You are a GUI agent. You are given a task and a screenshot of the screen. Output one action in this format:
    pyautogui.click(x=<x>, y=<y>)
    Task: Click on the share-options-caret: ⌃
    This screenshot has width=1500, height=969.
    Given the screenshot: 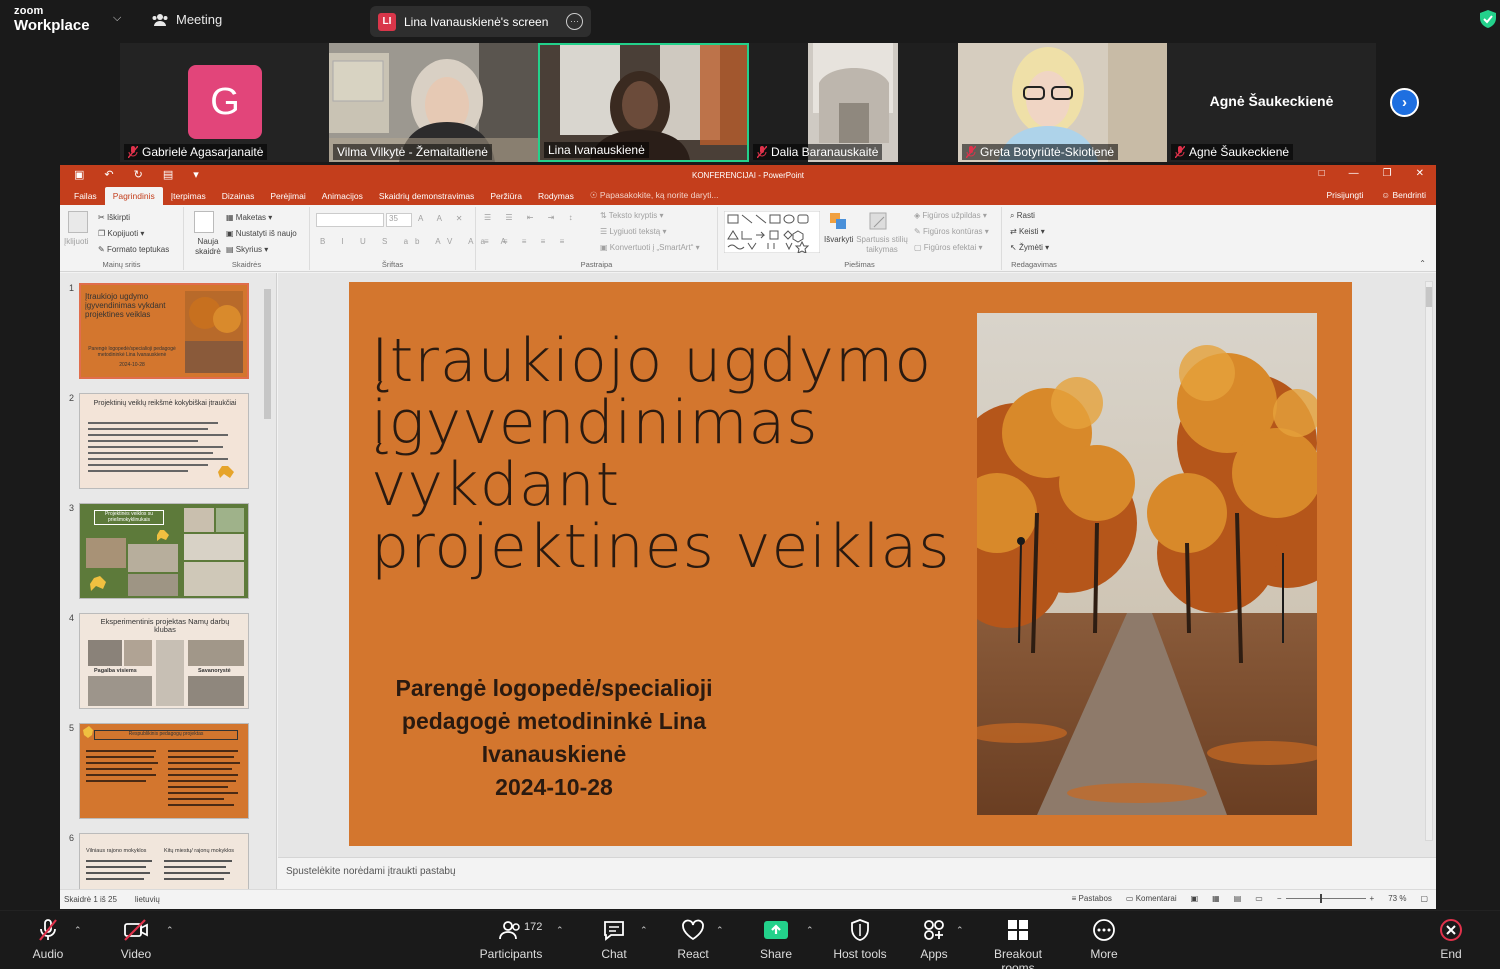 What is the action you would take?
    pyautogui.click(x=810, y=930)
    